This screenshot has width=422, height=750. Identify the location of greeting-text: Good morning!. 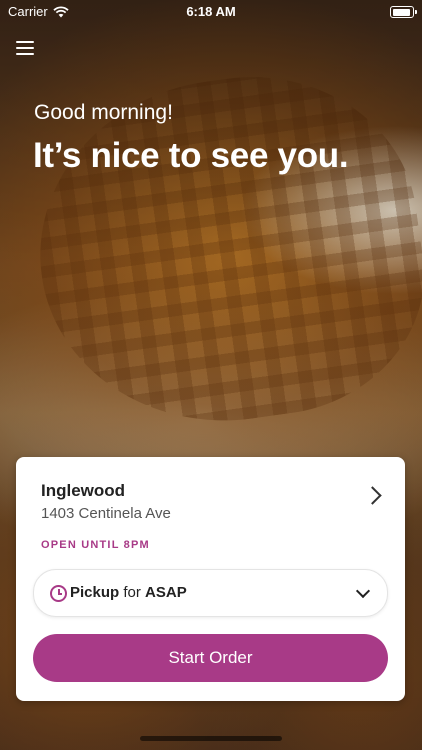
(103, 112).